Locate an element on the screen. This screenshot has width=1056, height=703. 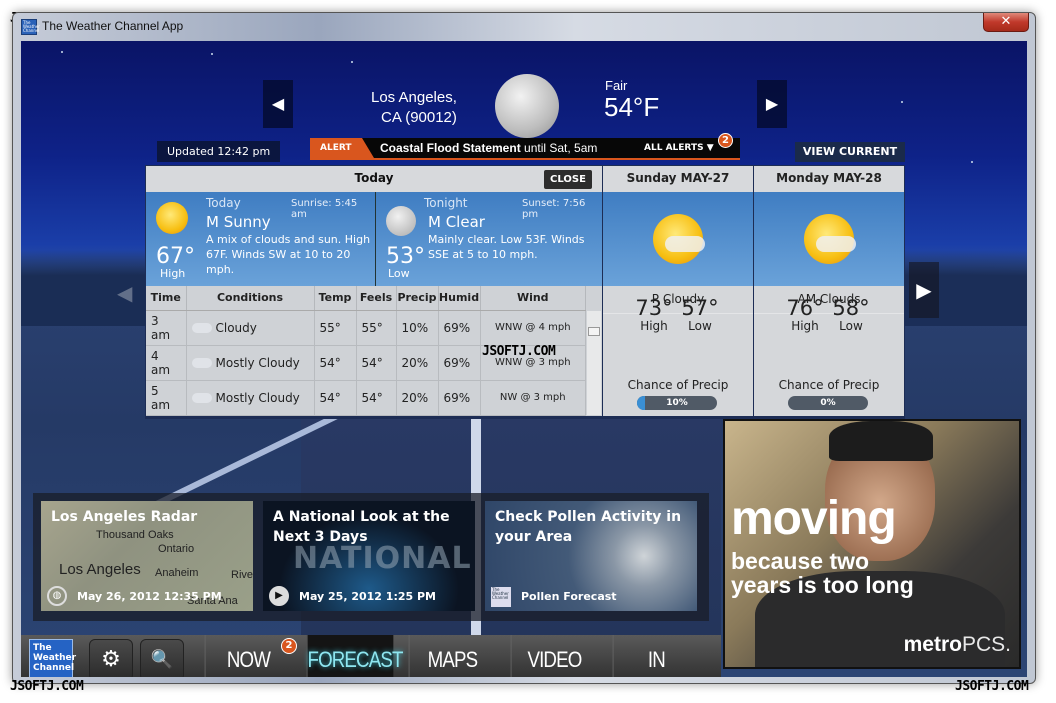
tile-title: Check Pollen Activity in your Area is located at coordinates (588, 527).